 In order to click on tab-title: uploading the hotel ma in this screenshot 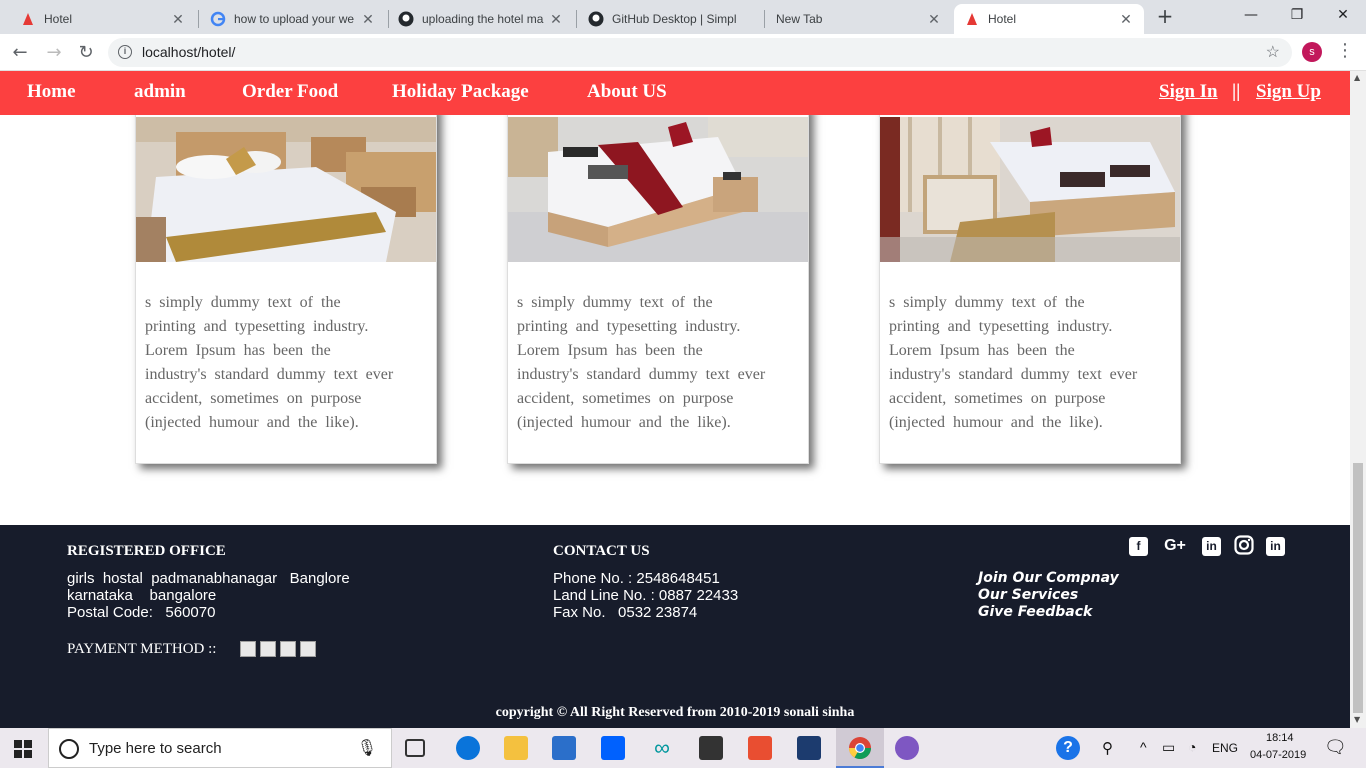, I will do `click(483, 19)`.